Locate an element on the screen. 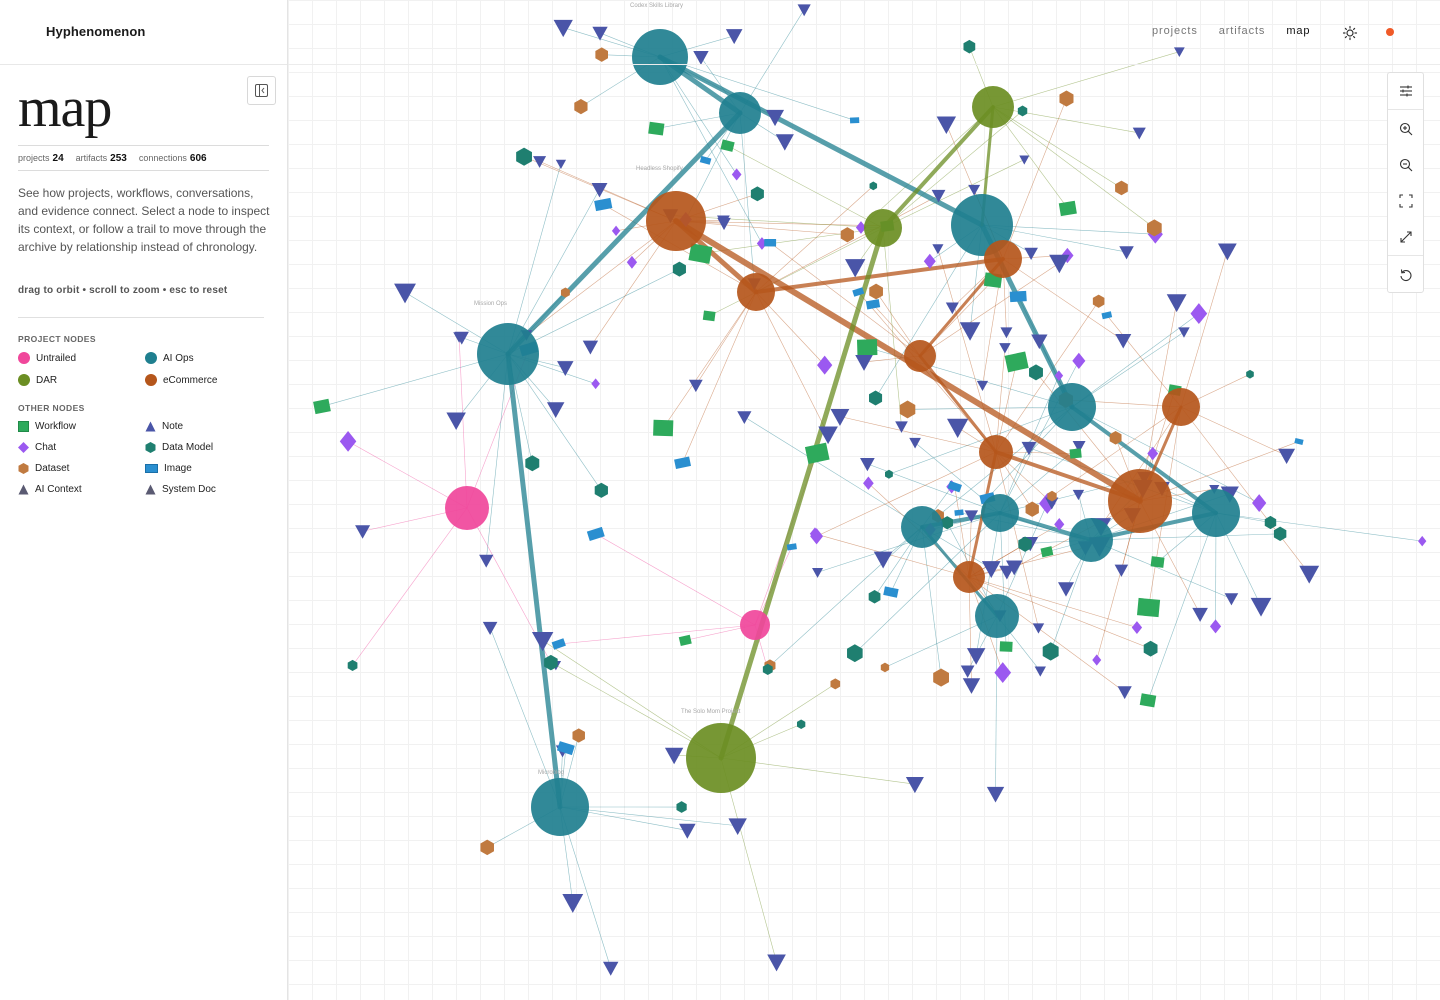 This screenshot has width=1440, height=1000. legend-dar: DAR is located at coordinates (37, 380).